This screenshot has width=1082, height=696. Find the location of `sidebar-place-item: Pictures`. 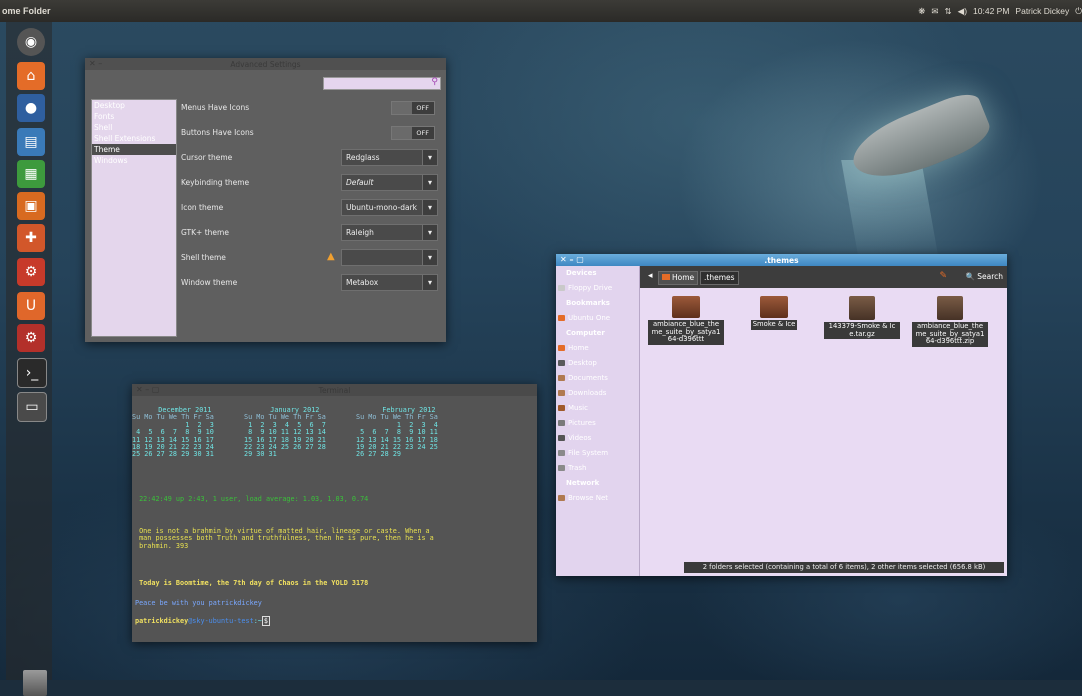

sidebar-place-item: Pictures is located at coordinates (597, 423).